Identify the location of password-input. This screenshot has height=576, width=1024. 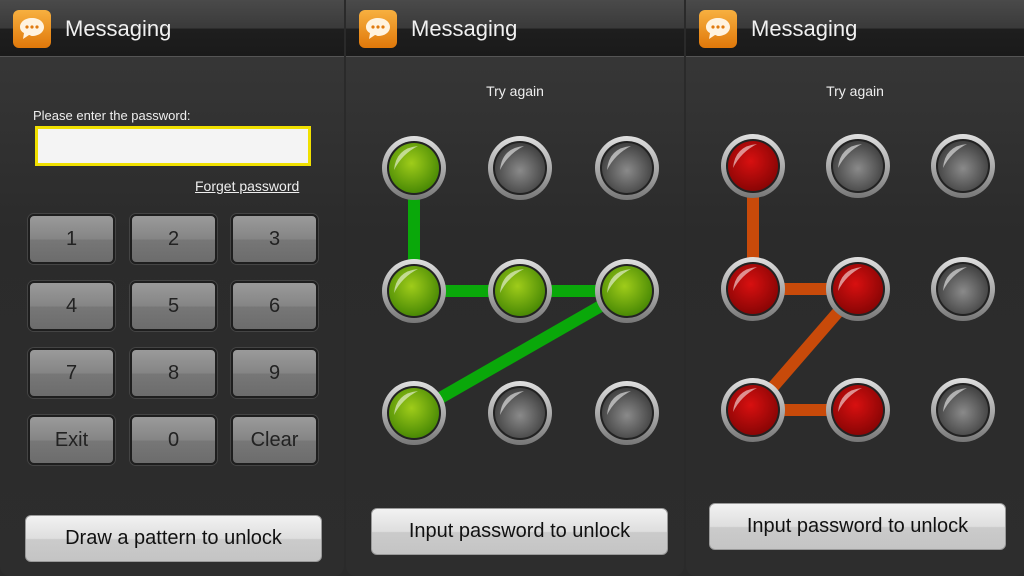
(173, 146).